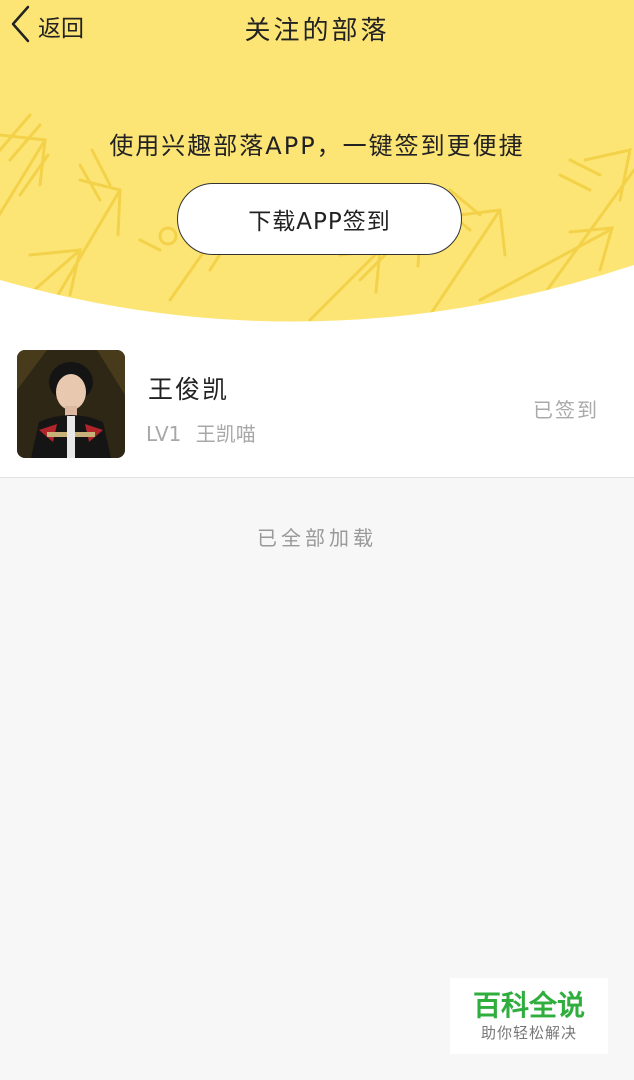 The image size is (634, 1080). I want to click on tribe-avatar, so click(71, 404).